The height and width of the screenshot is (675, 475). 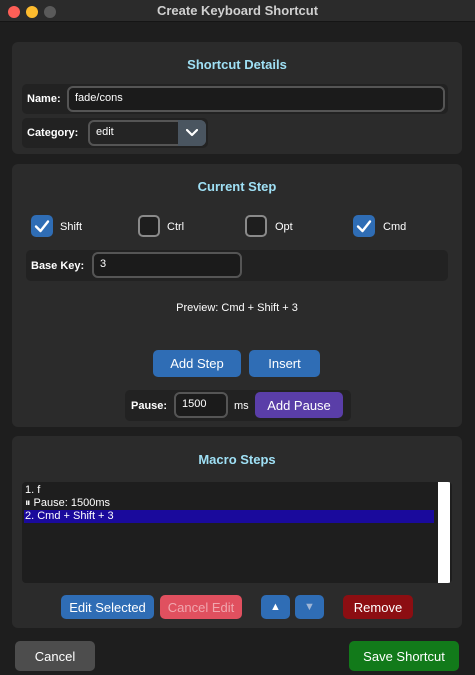 What do you see at coordinates (237, 308) in the screenshot?
I see `shortcut-preview: Preview: Cmd + Shift + 3` at bounding box center [237, 308].